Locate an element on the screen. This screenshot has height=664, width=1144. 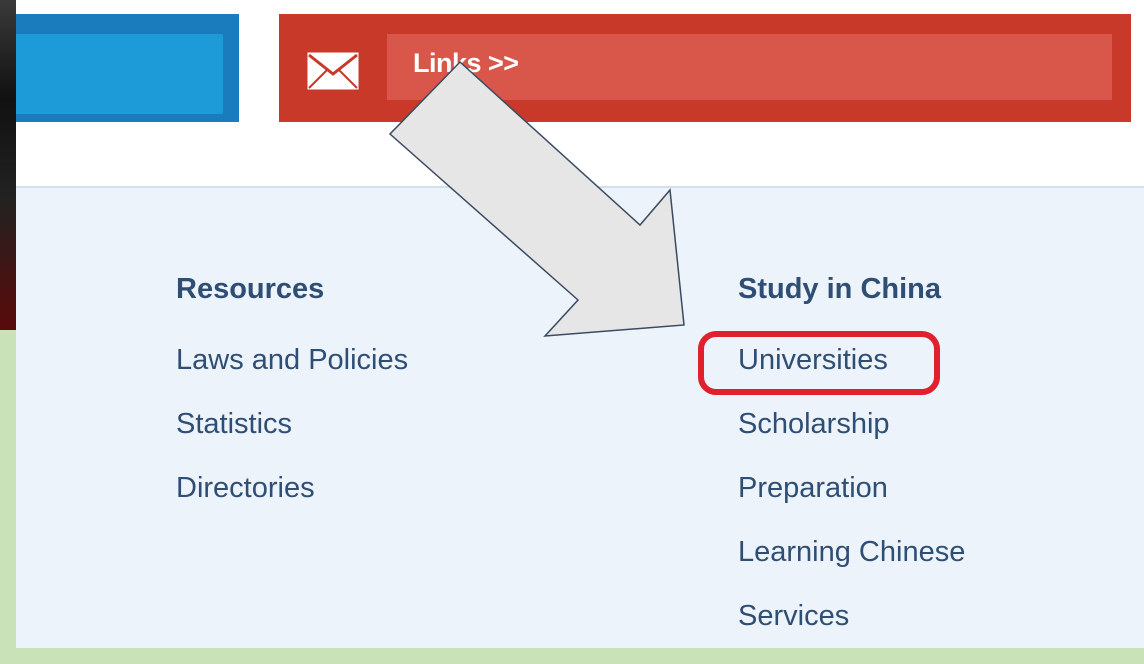
links-link: Links >> is located at coordinates (466, 63).